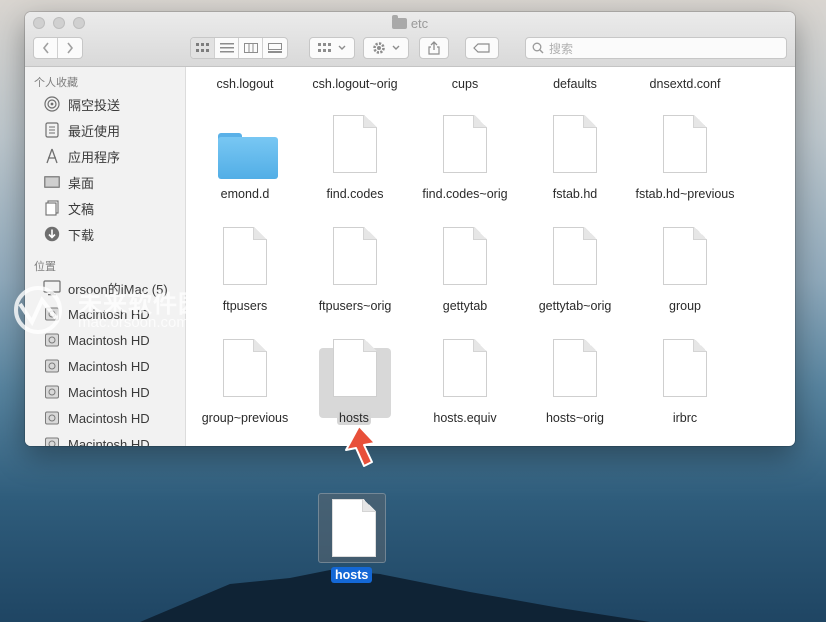  I want to click on sidebar-item-documents: 文稿, so click(68, 208).